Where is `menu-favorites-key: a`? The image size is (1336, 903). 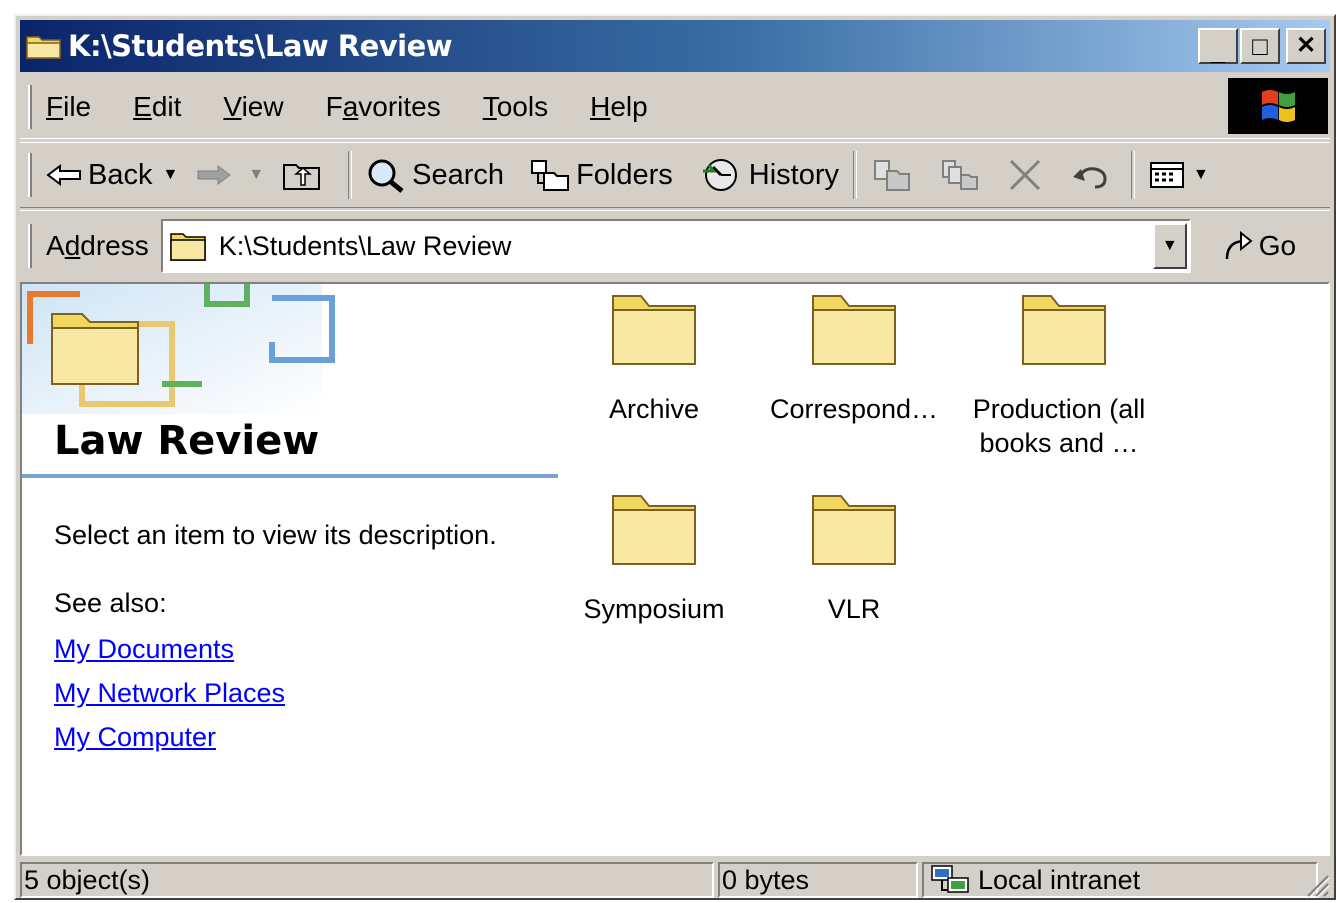 menu-favorites-key: a is located at coordinates (350, 106).